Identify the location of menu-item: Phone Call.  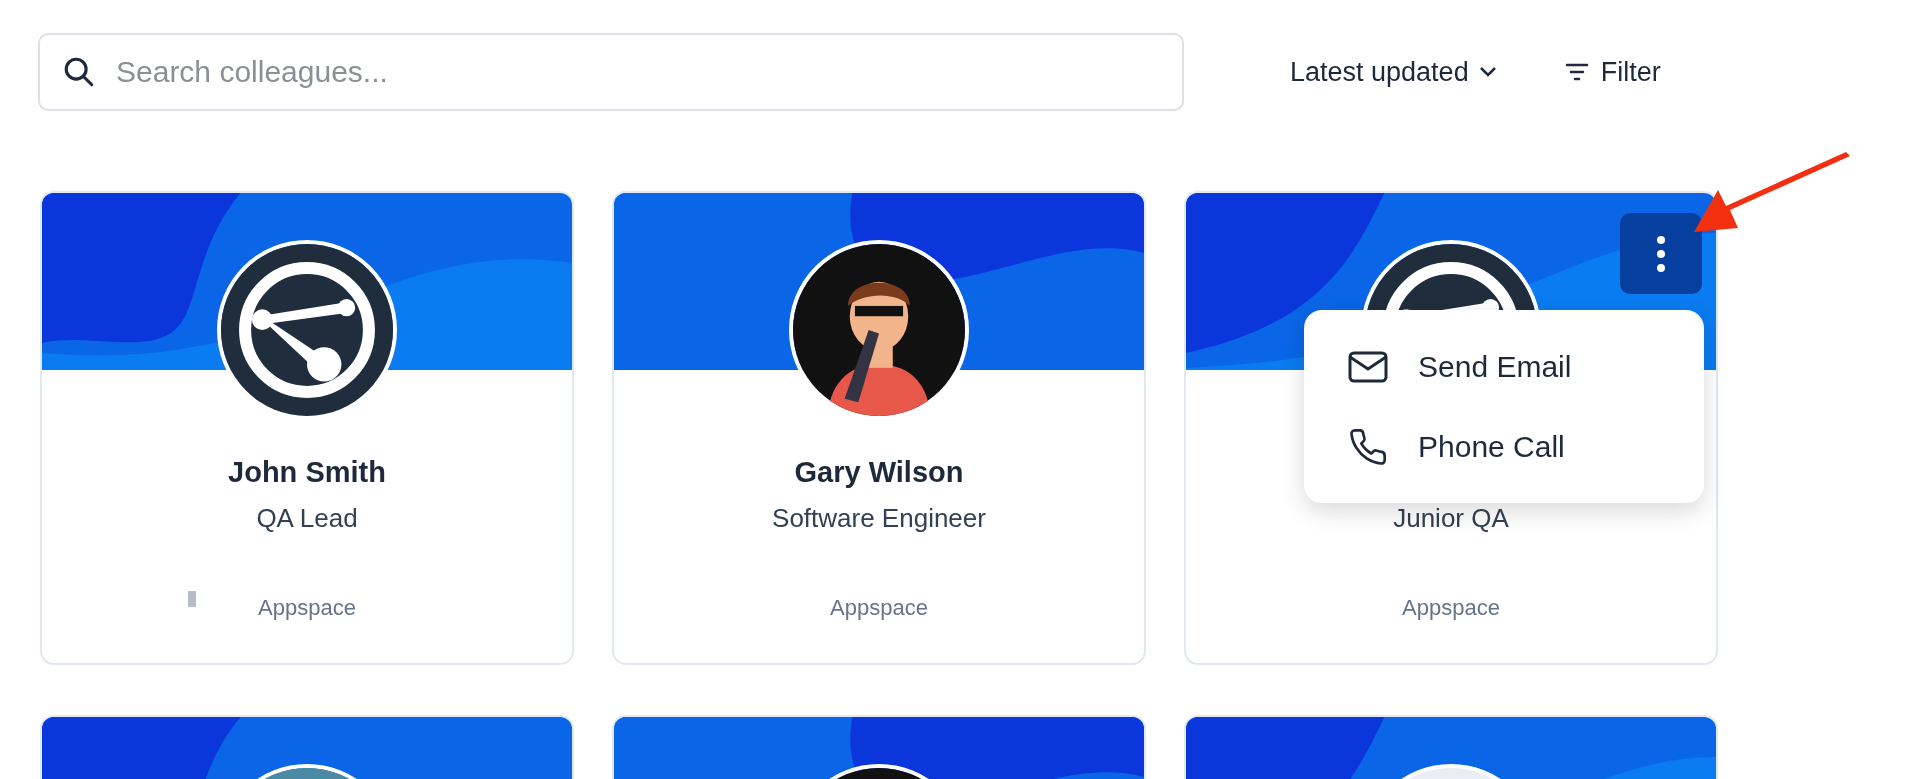
(1504, 446).